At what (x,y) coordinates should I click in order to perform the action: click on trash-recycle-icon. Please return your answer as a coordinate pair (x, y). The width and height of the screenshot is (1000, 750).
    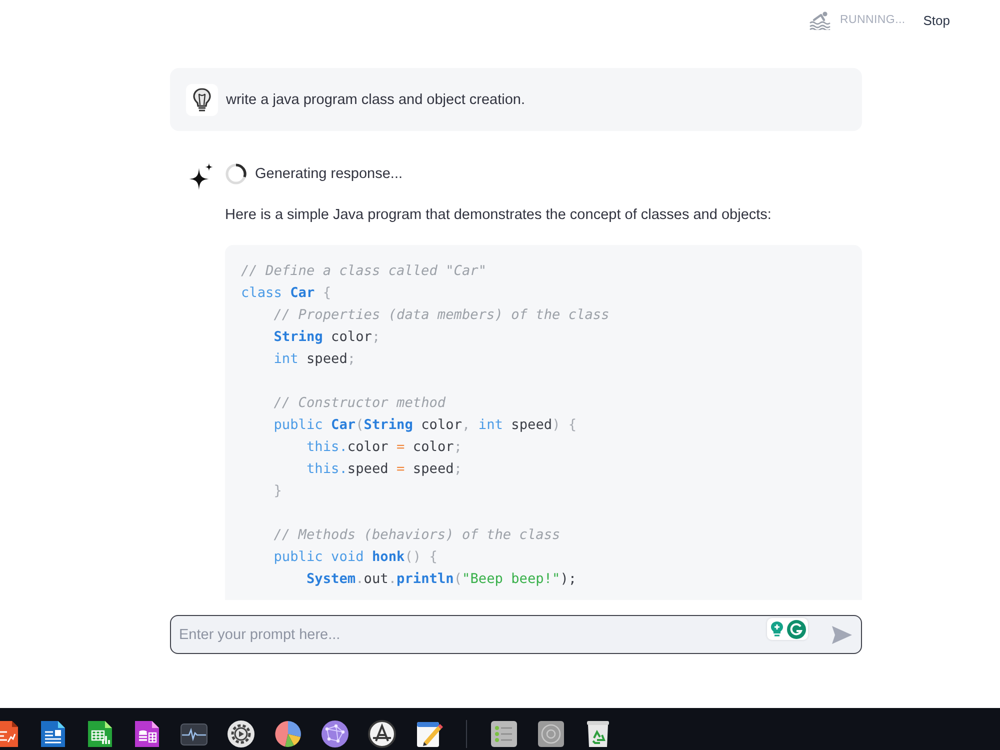
    Looking at the image, I should click on (598, 734).